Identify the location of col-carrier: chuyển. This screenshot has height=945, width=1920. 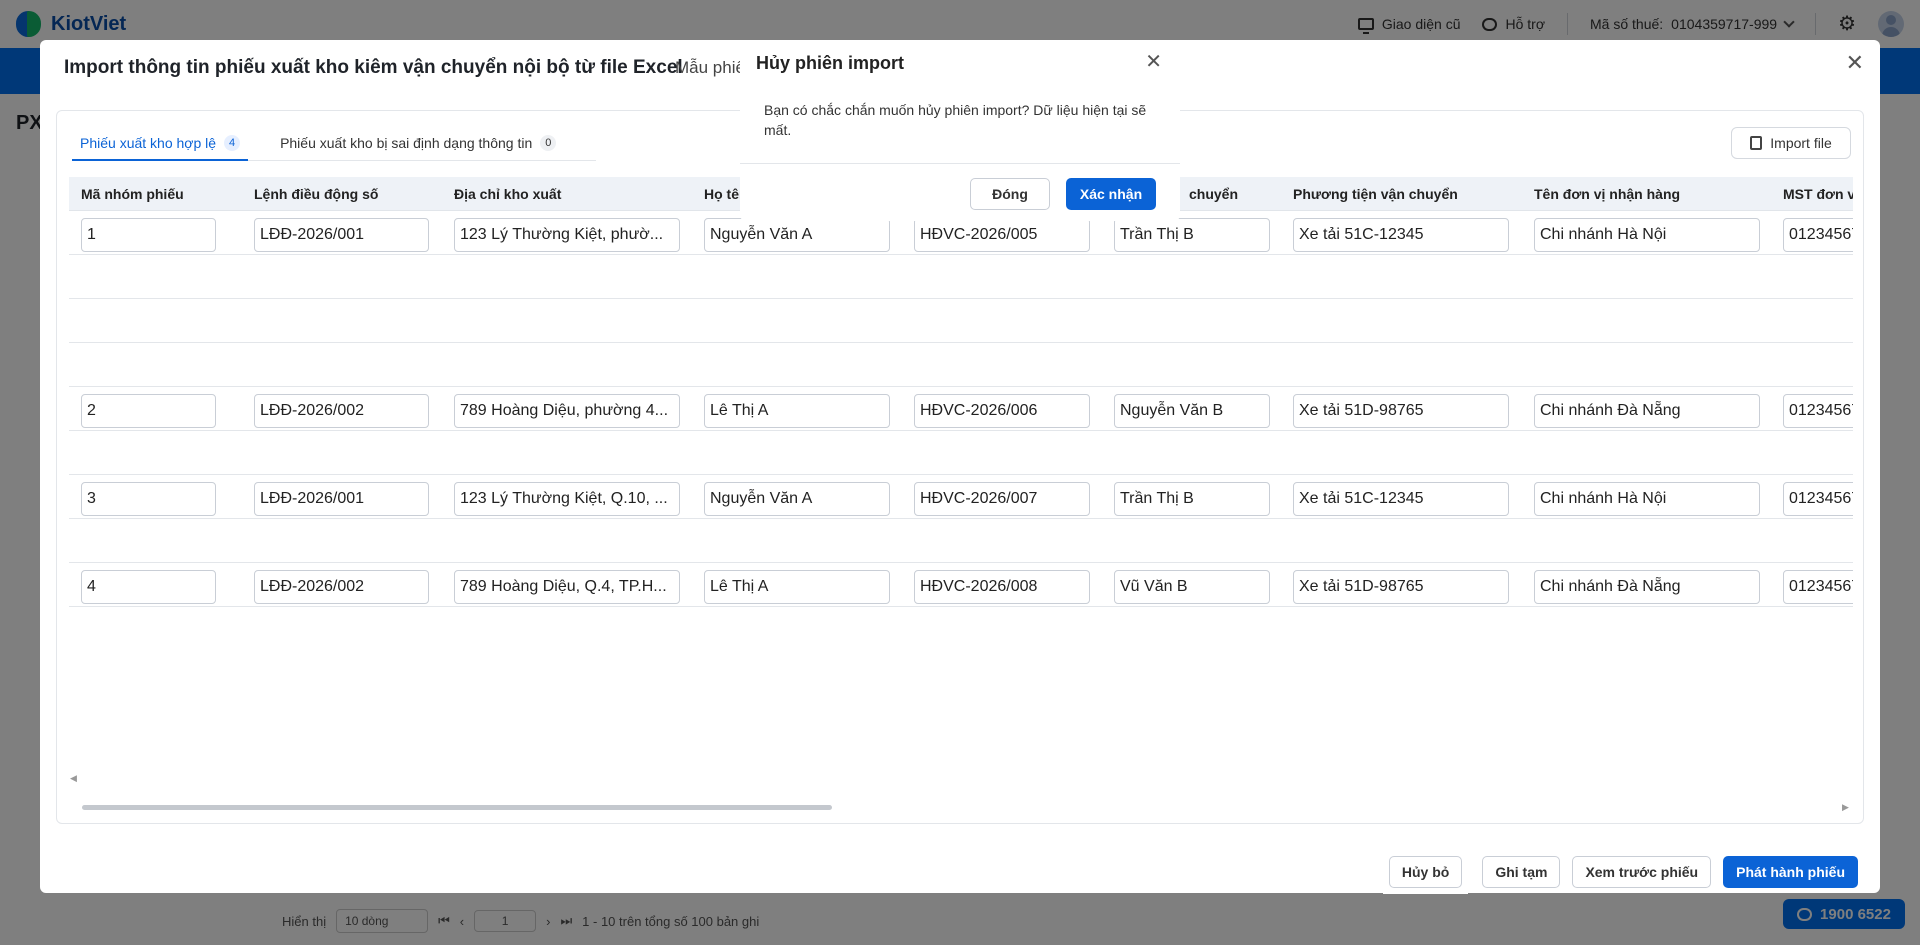
(1214, 194).